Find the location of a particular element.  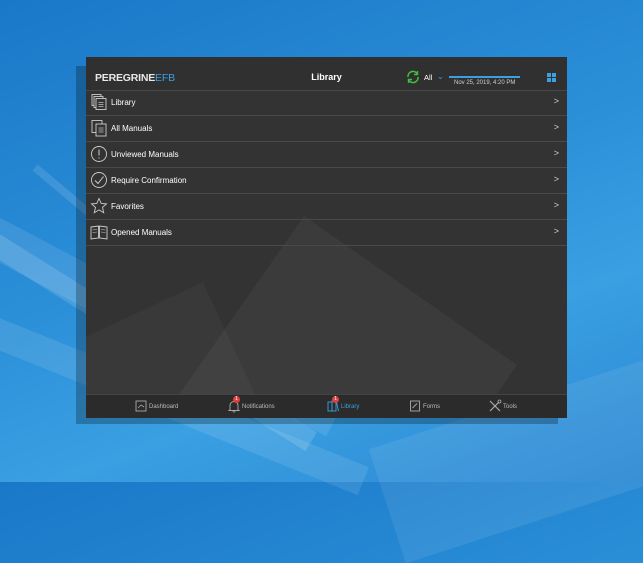

last-sync-timestamp: Nov 25, 2019, 4:20 PM is located at coordinates (485, 83).